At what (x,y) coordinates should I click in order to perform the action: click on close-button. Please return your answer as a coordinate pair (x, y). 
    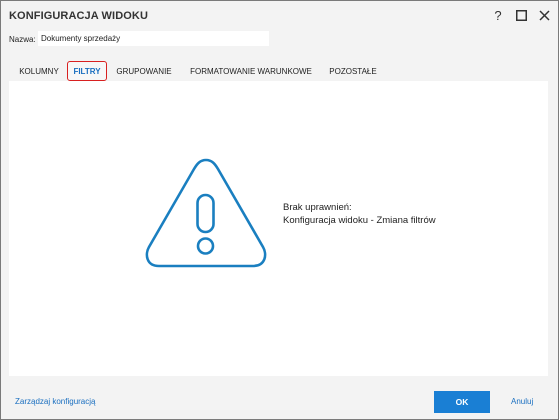
    Looking at the image, I should click on (544, 15).